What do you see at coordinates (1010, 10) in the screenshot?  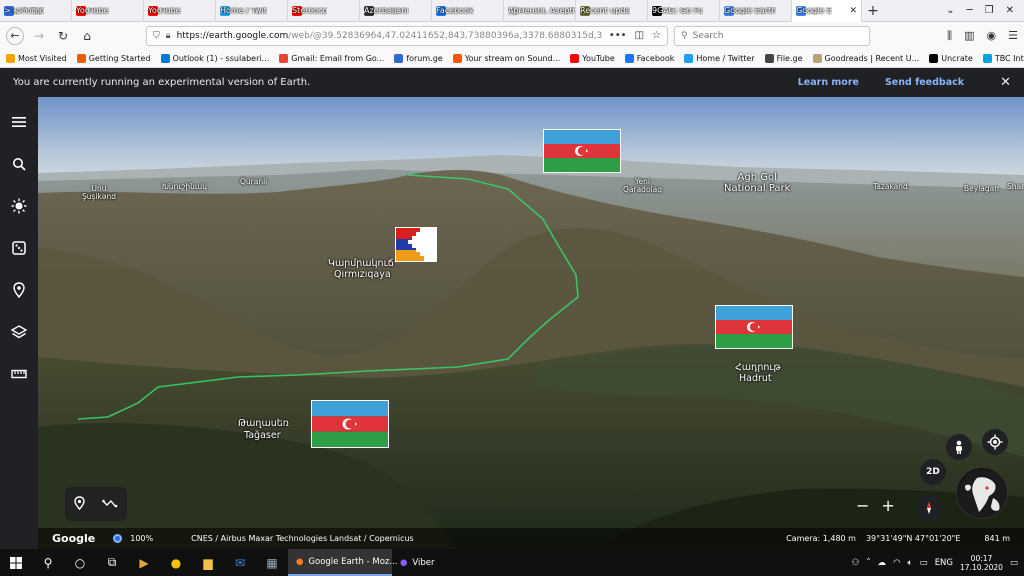 I see `close-window-button: ✕` at bounding box center [1010, 10].